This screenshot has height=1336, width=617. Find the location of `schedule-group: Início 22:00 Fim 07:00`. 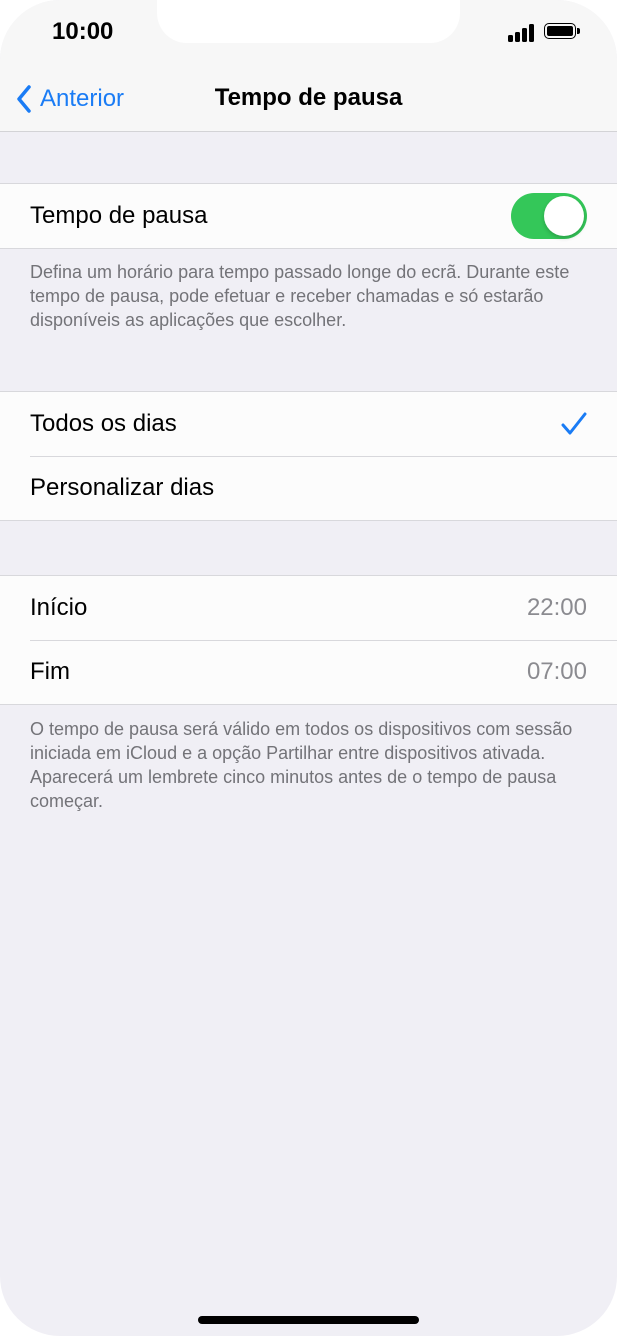

schedule-group: Início 22:00 Fim 07:00 is located at coordinates (308, 640).